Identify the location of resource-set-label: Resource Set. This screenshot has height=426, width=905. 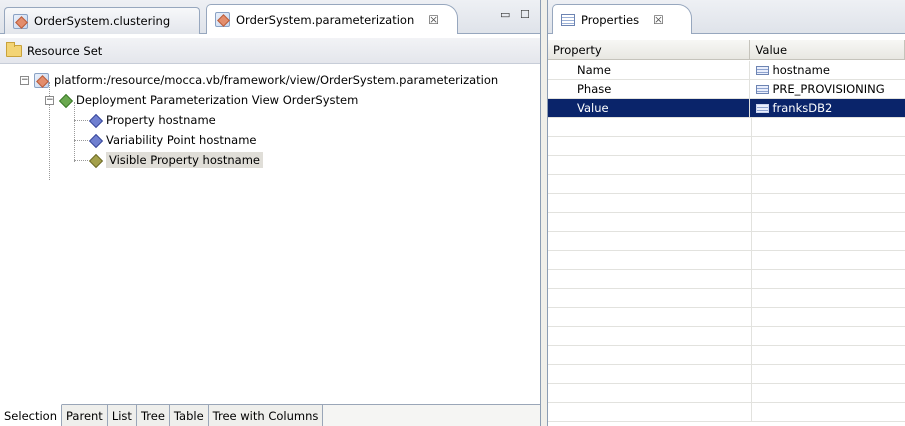
(65, 50).